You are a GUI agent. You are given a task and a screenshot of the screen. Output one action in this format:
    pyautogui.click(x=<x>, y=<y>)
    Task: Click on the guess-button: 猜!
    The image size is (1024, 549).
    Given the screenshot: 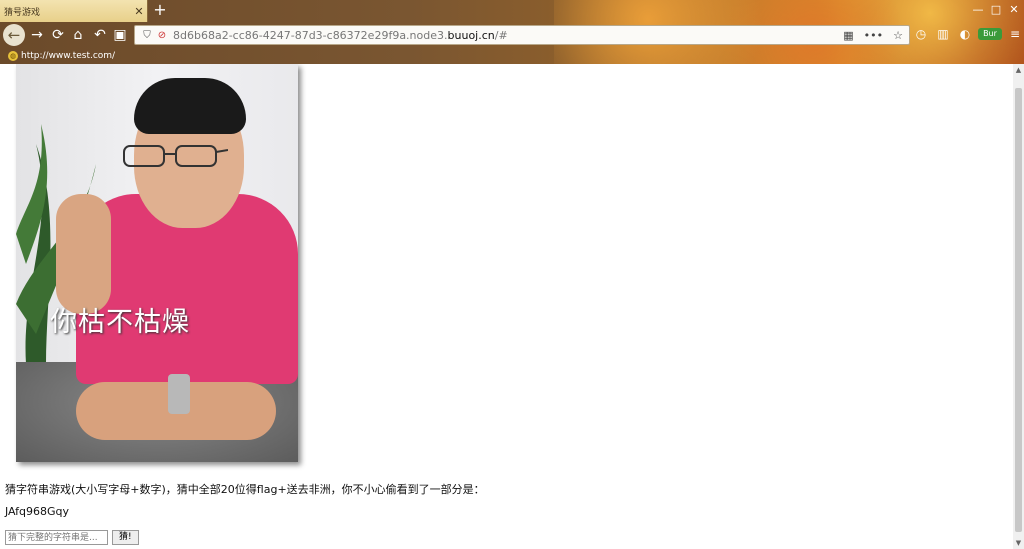 What is the action you would take?
    pyautogui.click(x=125, y=537)
    